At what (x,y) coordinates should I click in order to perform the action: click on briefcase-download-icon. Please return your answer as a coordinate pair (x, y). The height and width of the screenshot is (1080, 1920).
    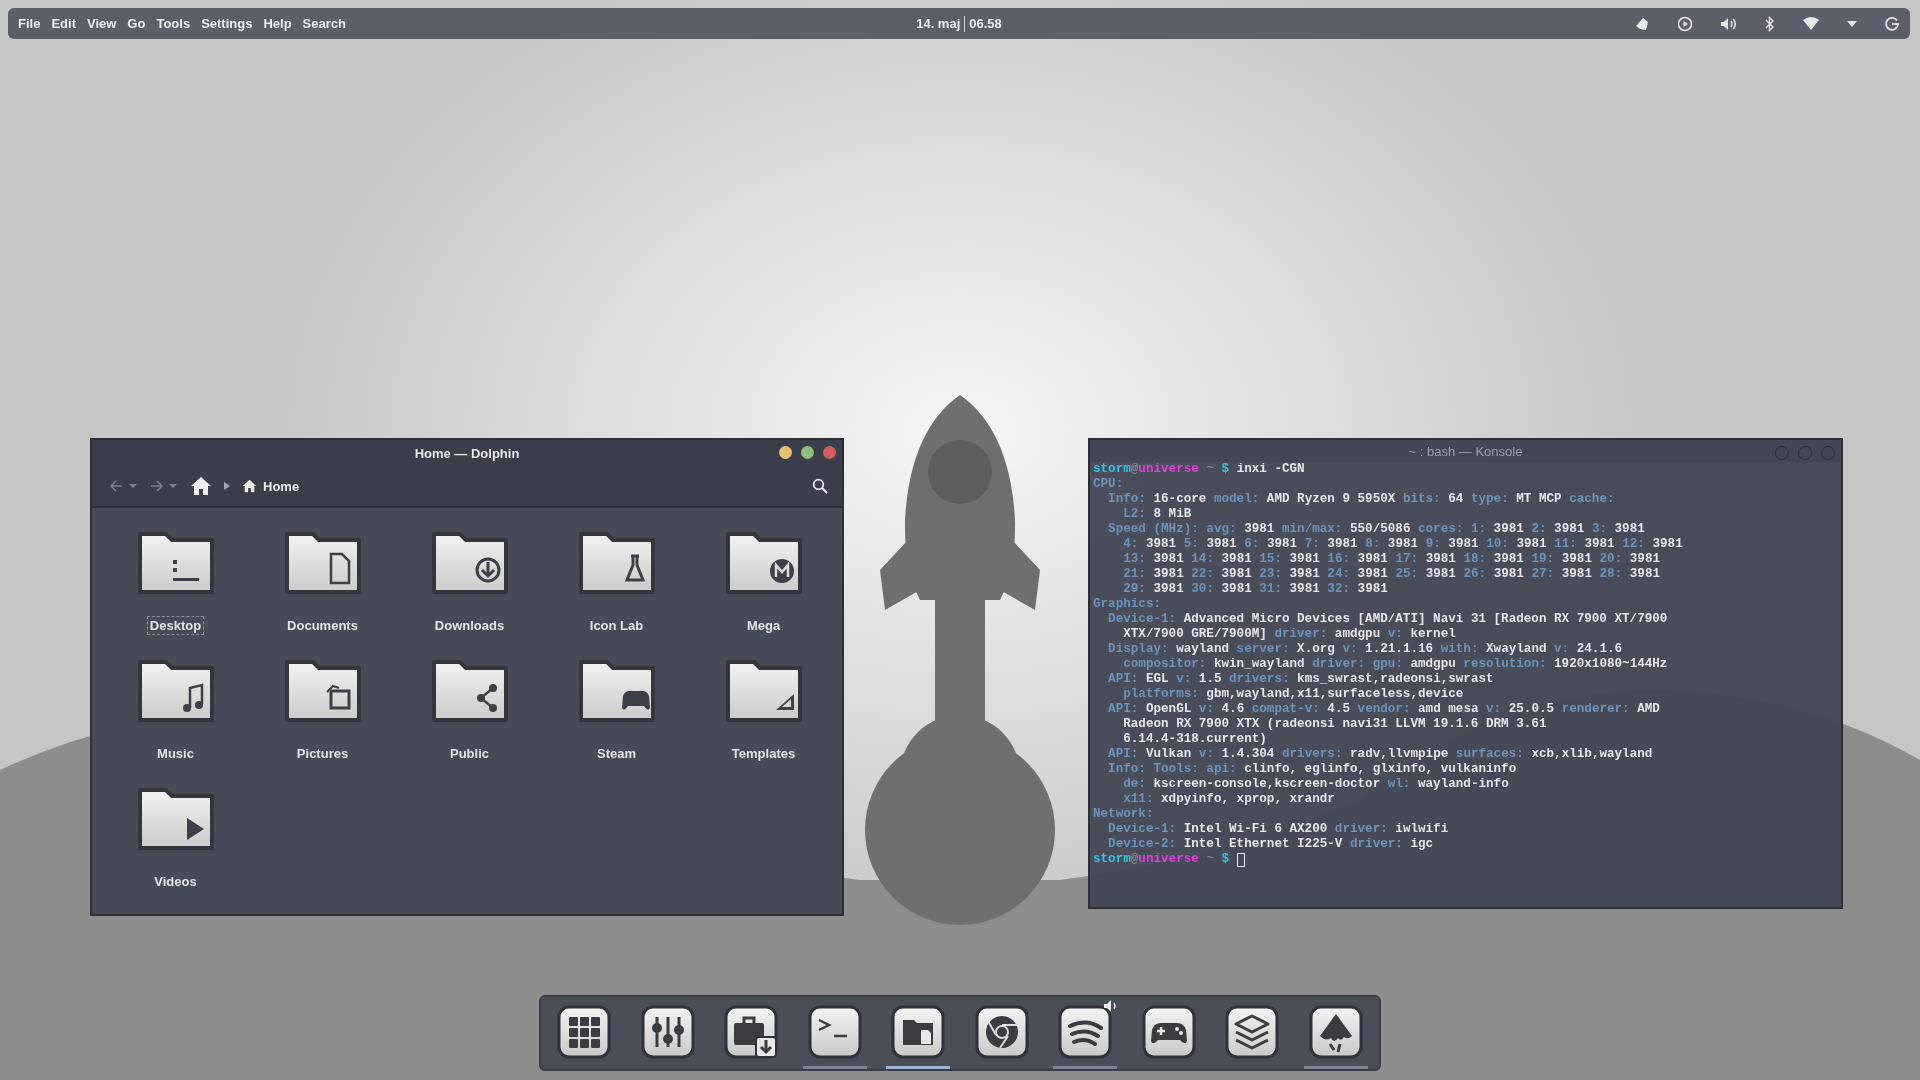
    Looking at the image, I should click on (751, 1031).